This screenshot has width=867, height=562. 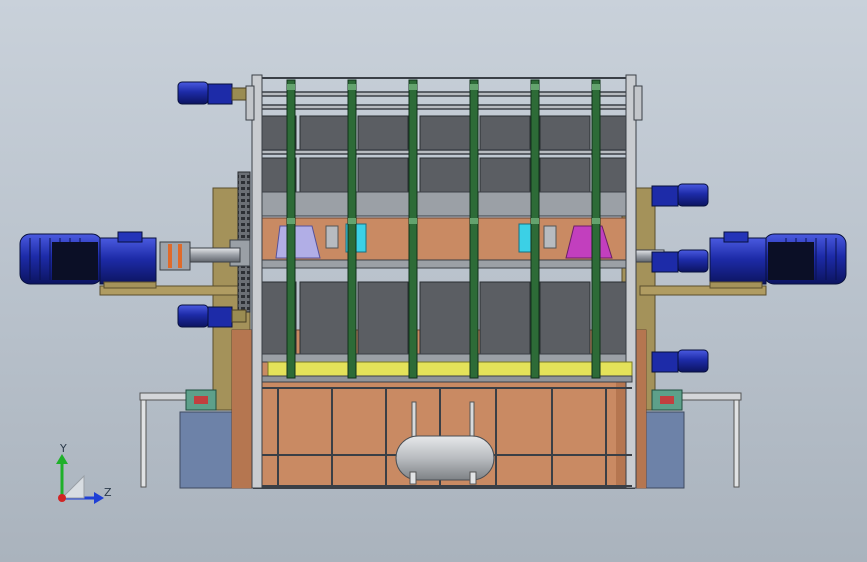 I want to click on left-bearing-block, so click(x=201, y=400).